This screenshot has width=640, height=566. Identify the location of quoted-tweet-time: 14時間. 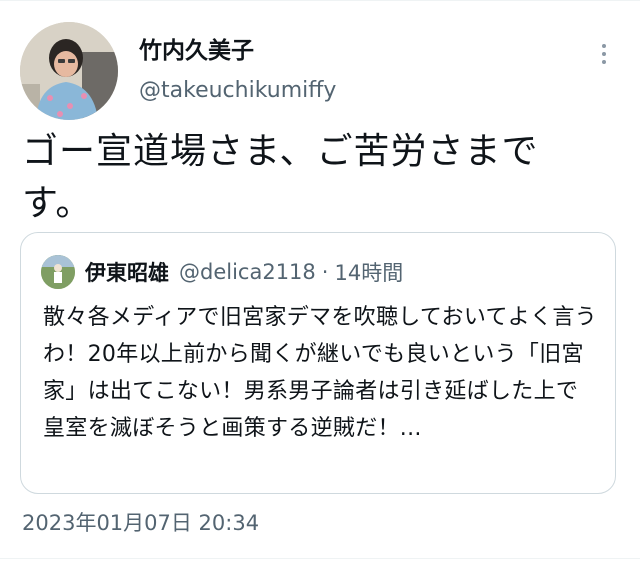
(368, 272).